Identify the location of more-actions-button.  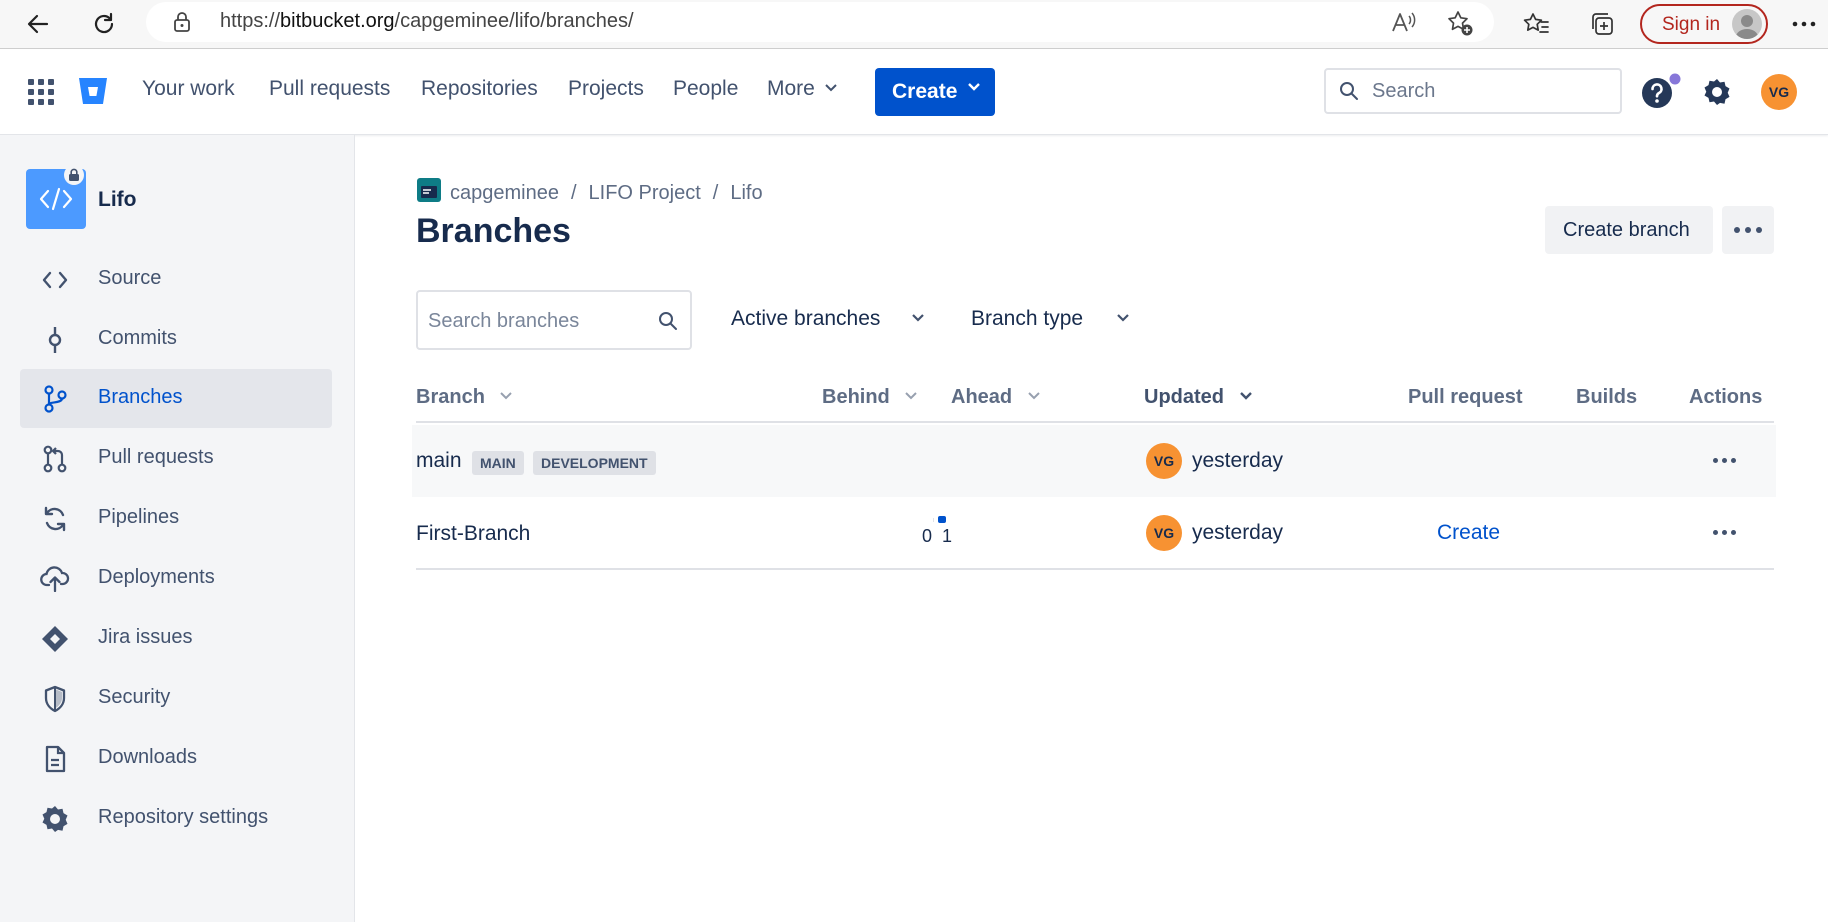
(1748, 230).